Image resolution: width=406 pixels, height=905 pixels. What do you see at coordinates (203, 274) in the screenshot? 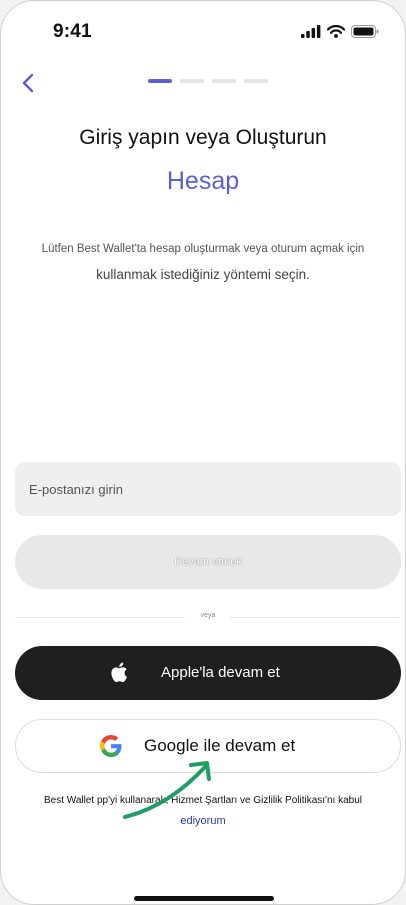
I see `description-line-2: kullanmak istediğiniz yöntemi seçin.` at bounding box center [203, 274].